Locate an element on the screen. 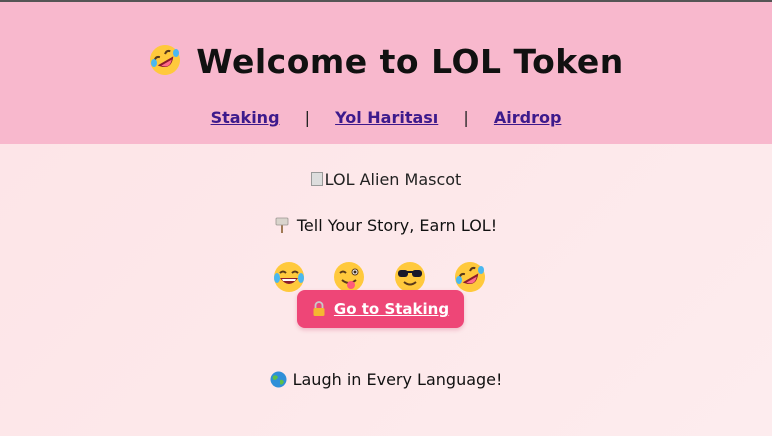 The image size is (772, 436). main-nav: Staking | Yol Haritası | Airdrop is located at coordinates (386, 117).